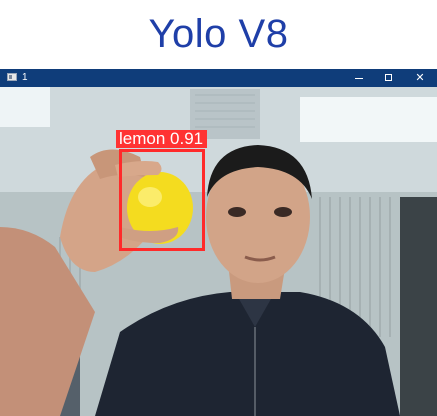 The width and height of the screenshot is (437, 416). I want to click on minimize-icon, so click(359, 78).